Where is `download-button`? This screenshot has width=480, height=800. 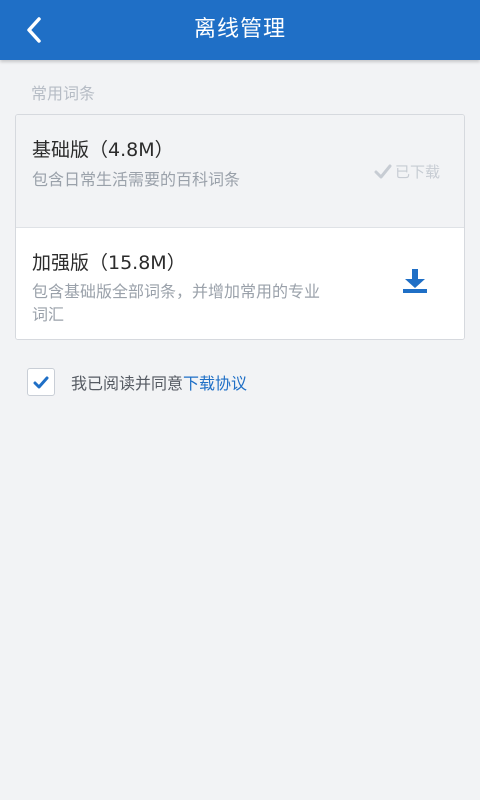
download-button is located at coordinates (415, 281).